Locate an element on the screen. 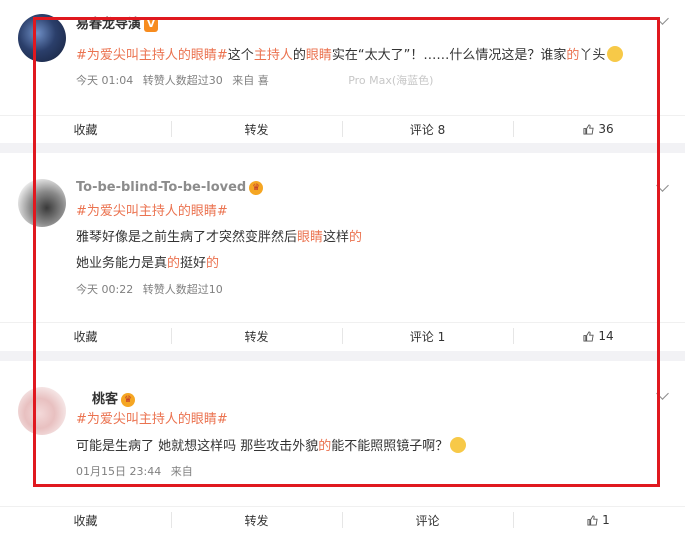  post-time: 今天 01:04 is located at coordinates (104, 80).